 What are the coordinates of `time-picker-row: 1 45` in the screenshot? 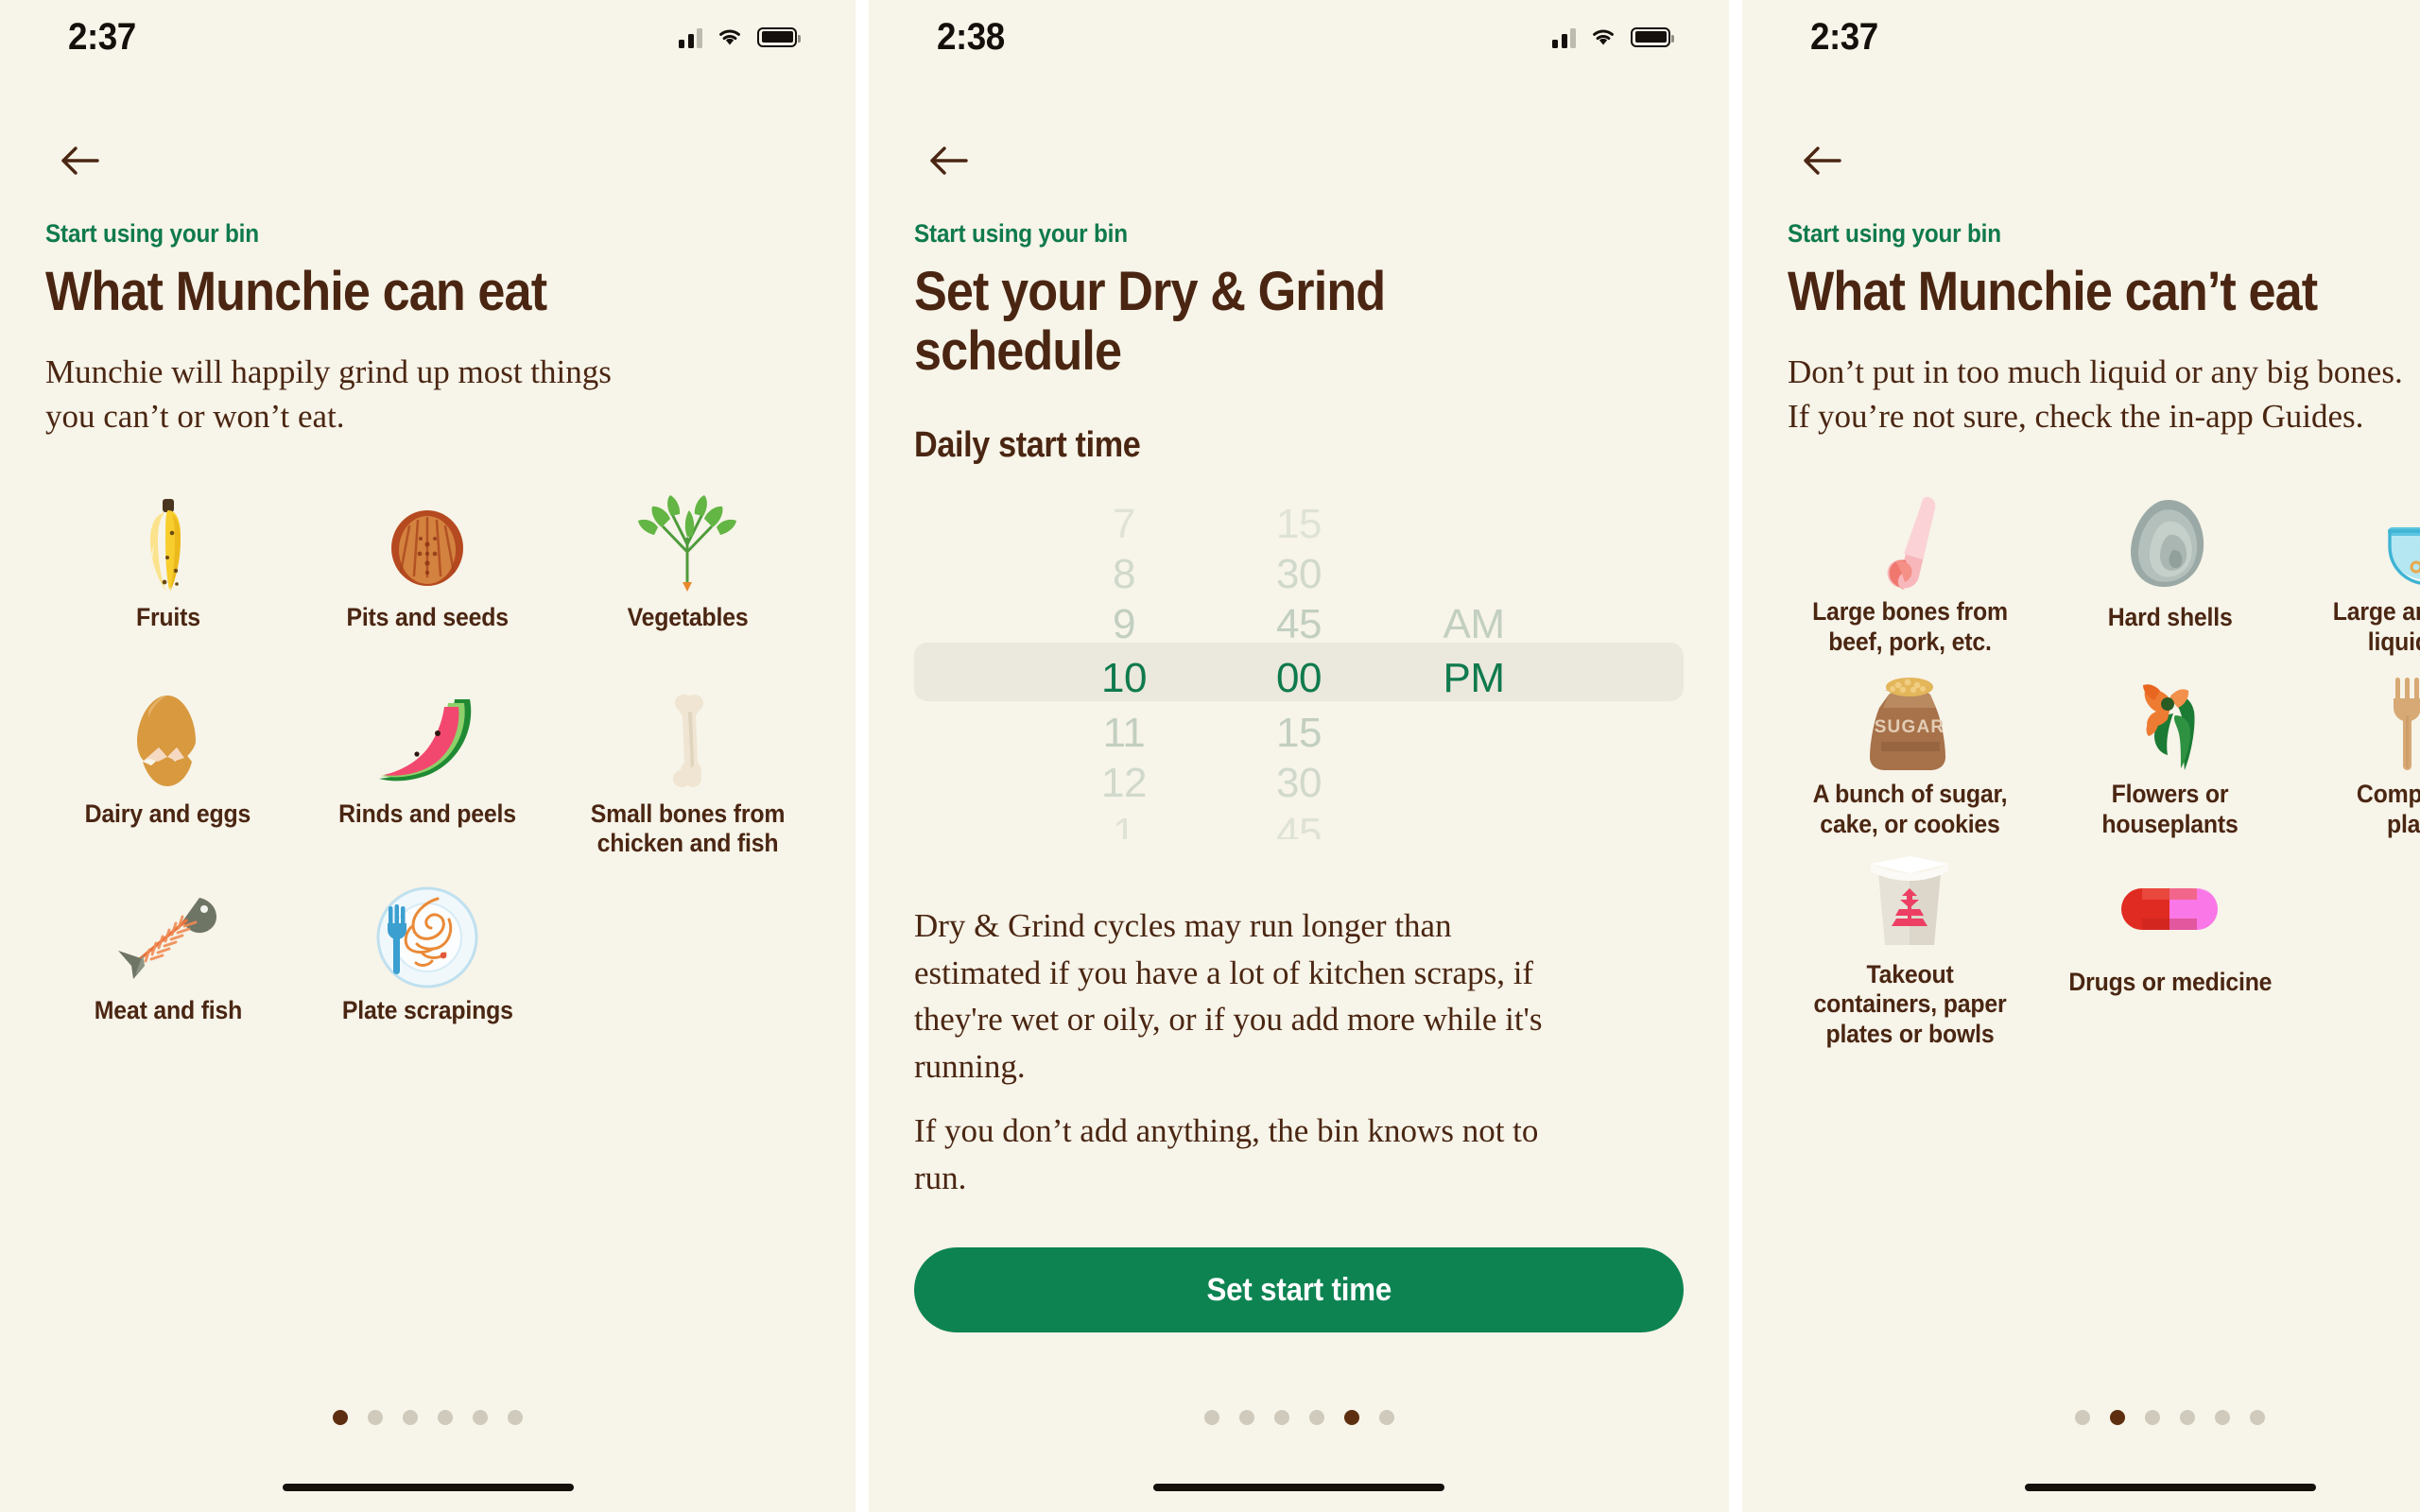 It's located at (1299, 824).